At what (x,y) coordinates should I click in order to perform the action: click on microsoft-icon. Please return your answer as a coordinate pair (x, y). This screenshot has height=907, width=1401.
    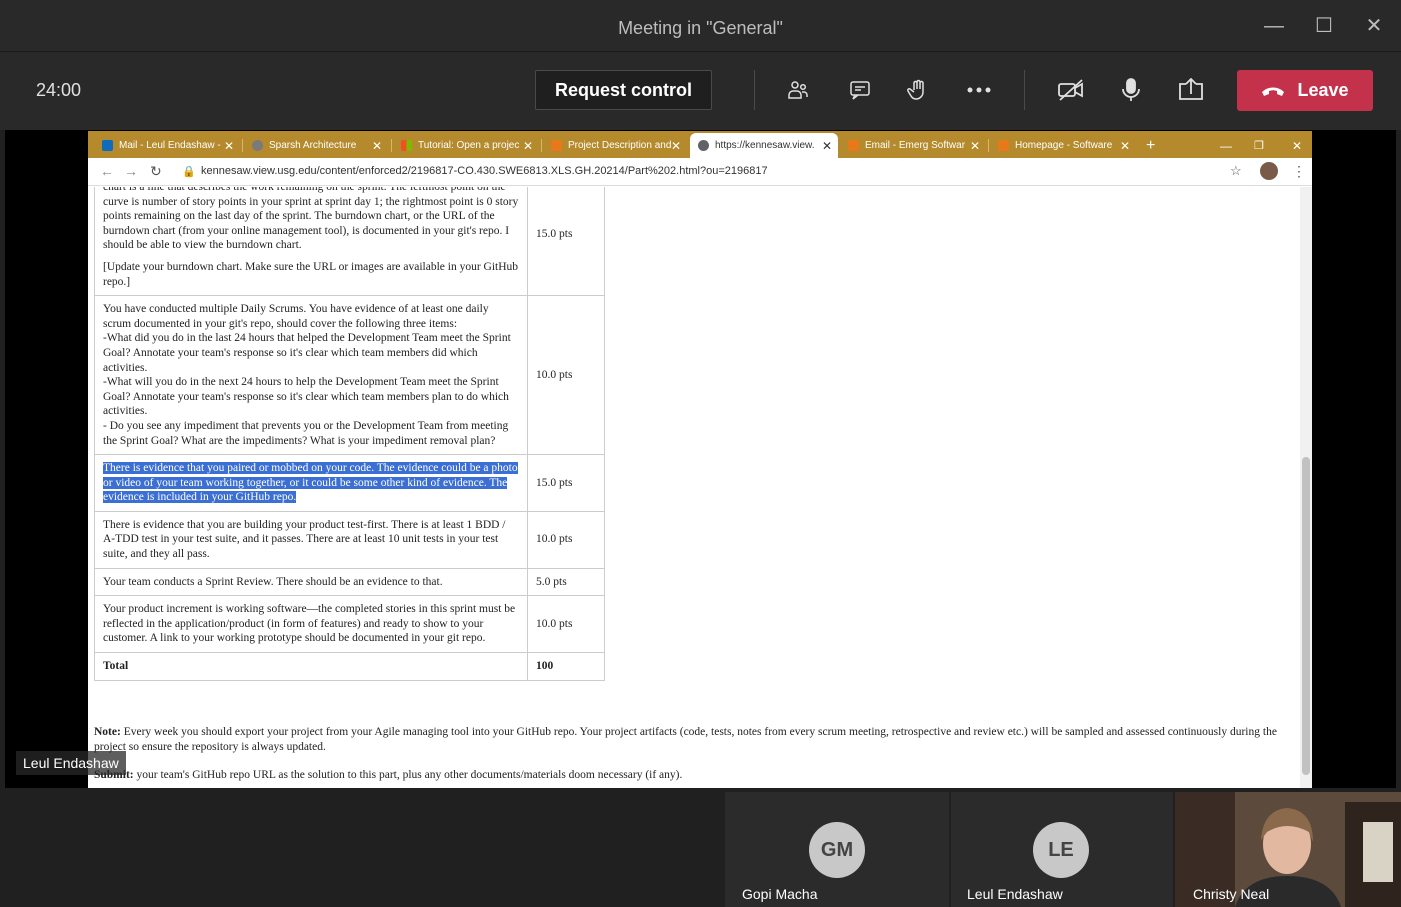
    Looking at the image, I should click on (406, 145).